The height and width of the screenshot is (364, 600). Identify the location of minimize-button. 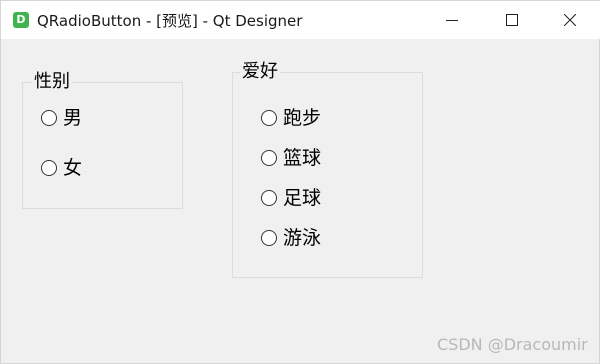
(452, 20).